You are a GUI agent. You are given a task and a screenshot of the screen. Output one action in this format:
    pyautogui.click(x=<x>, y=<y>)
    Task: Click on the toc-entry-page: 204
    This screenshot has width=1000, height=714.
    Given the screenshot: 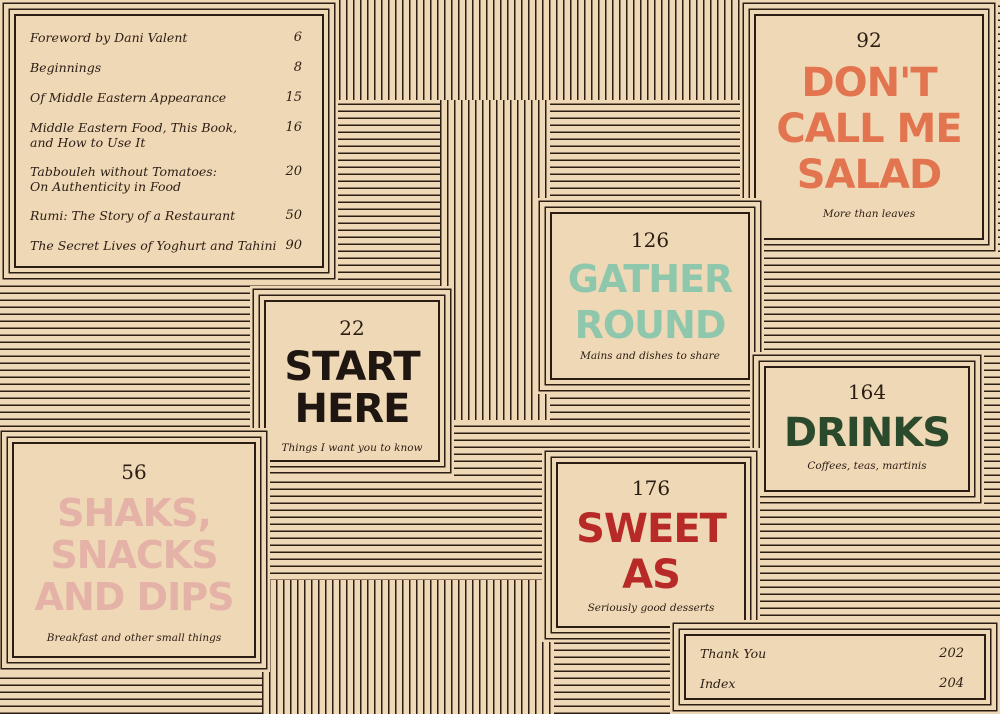 What is the action you would take?
    pyautogui.click(x=951, y=683)
    